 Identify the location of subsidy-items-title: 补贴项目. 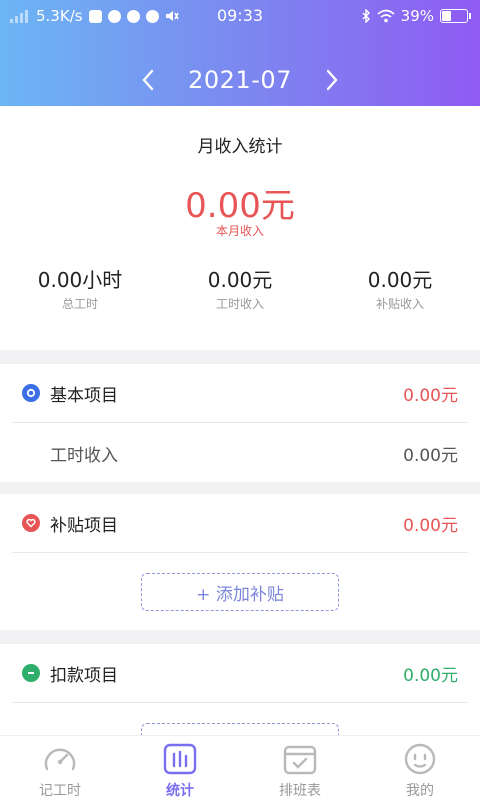
(84, 525).